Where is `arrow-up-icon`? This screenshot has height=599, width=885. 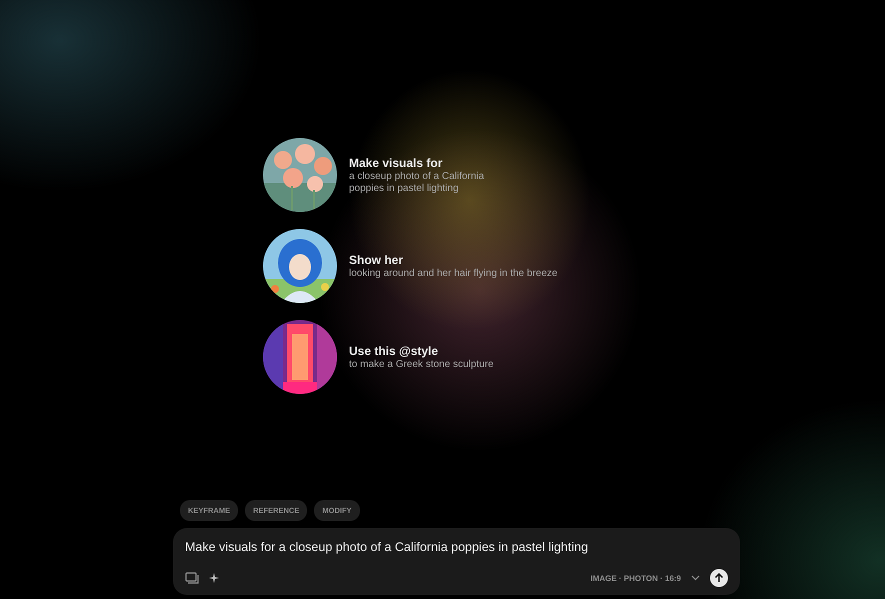 arrow-up-icon is located at coordinates (719, 578).